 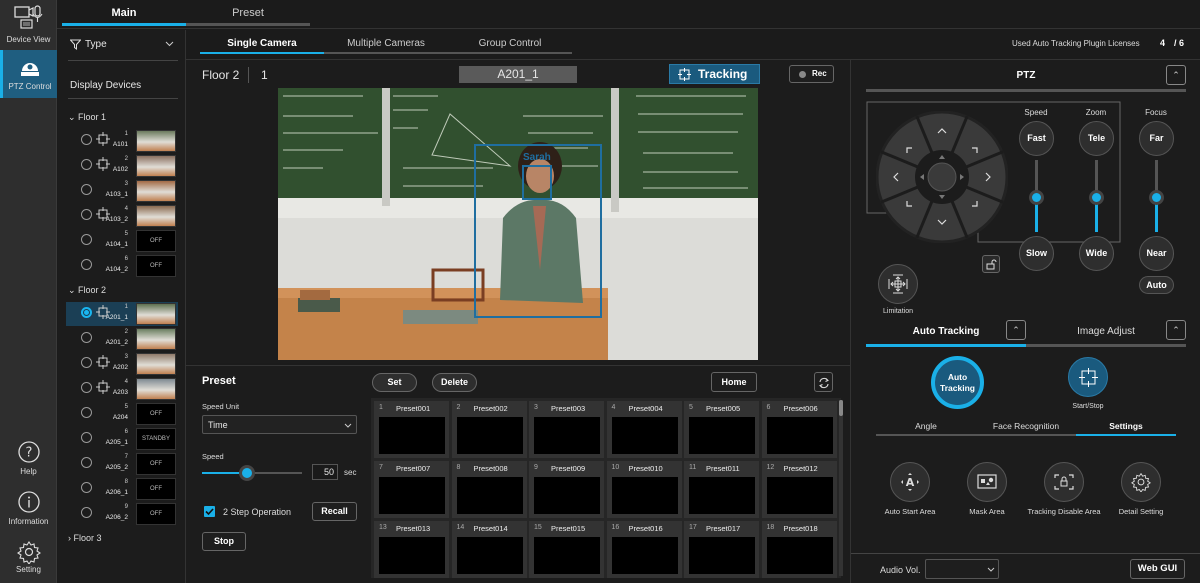 I want to click on nav-help: ? Help, so click(x=28, y=461).